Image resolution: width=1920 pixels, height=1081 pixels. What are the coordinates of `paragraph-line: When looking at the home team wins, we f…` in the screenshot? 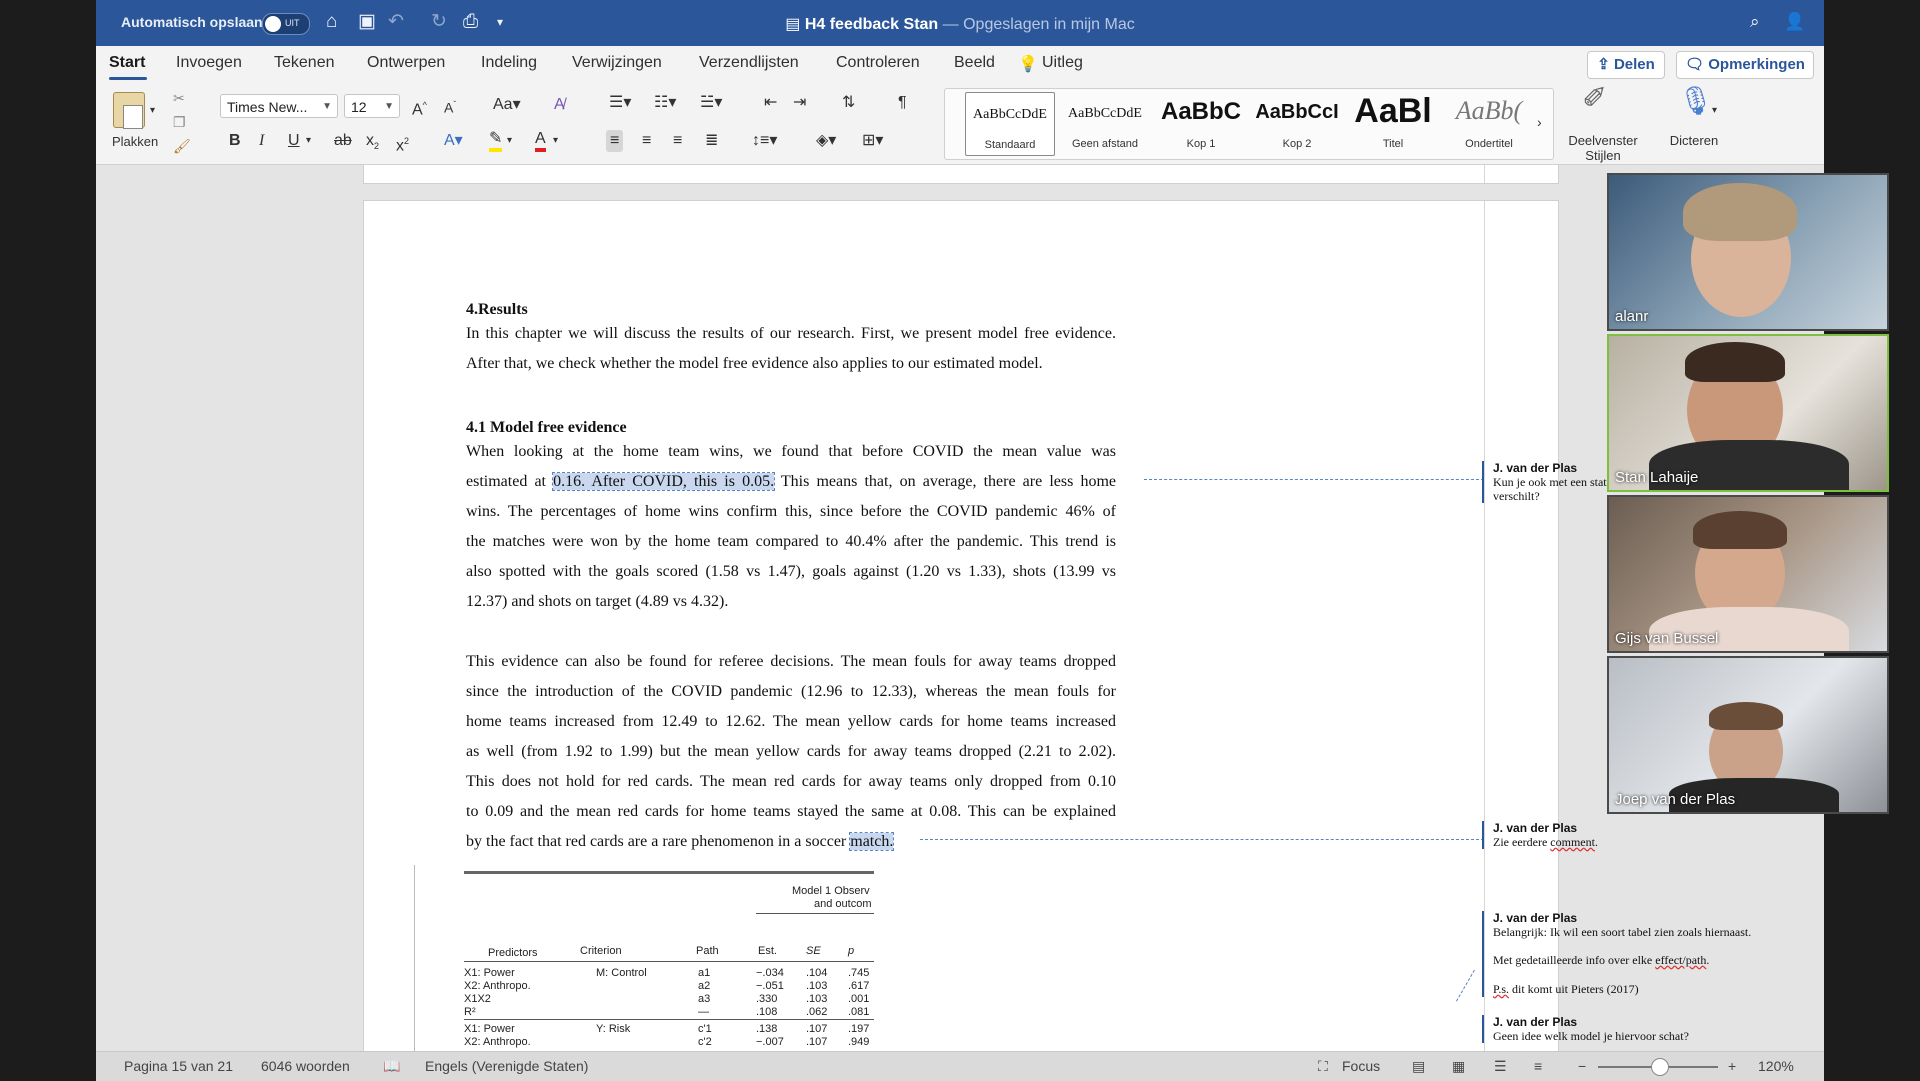 It's located at (791, 451).